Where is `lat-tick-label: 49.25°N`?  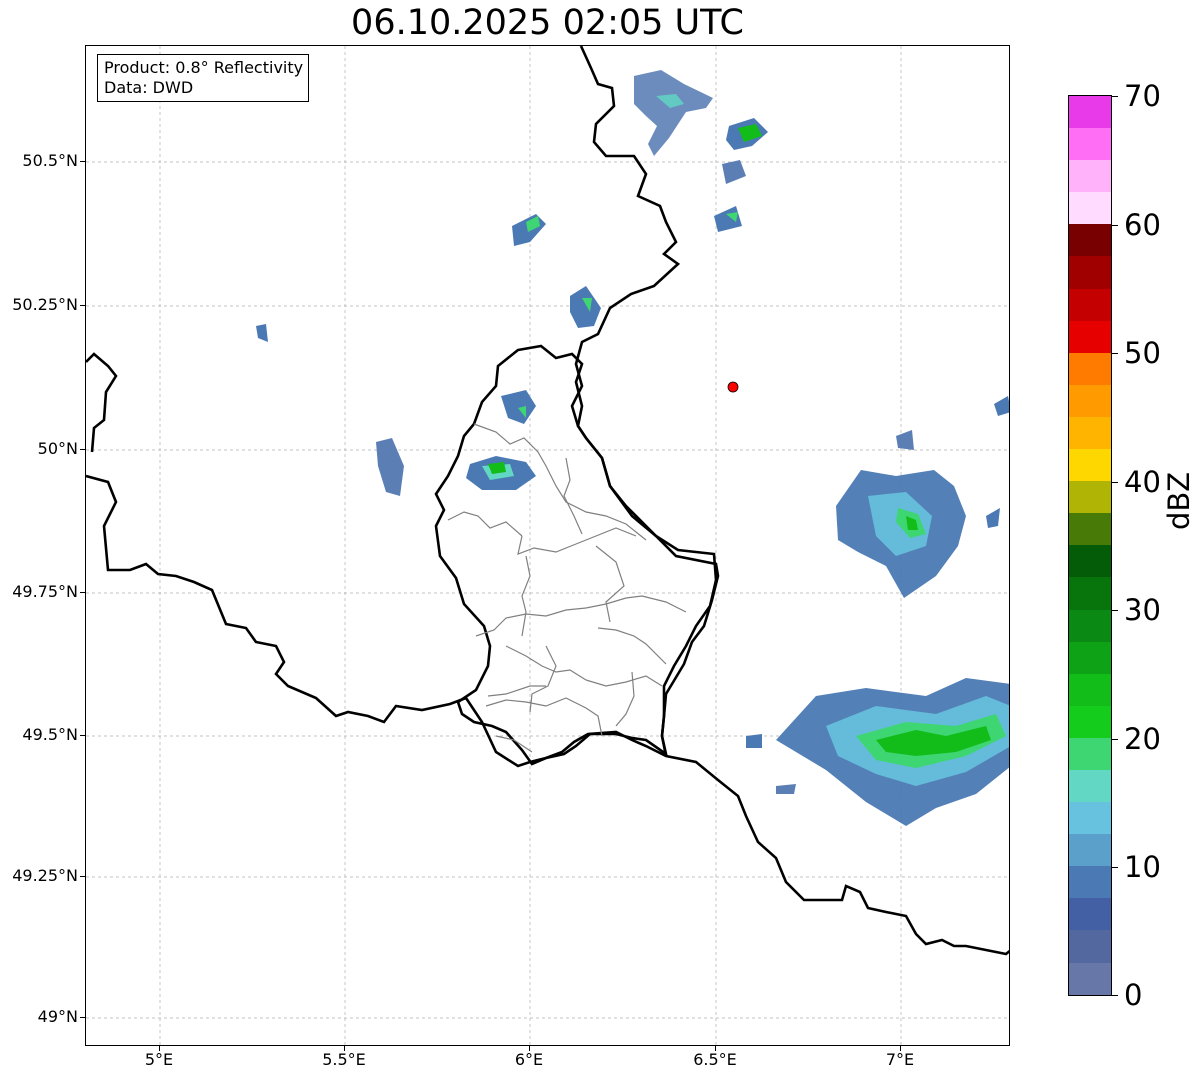
lat-tick-label: 49.25°N is located at coordinates (45, 875).